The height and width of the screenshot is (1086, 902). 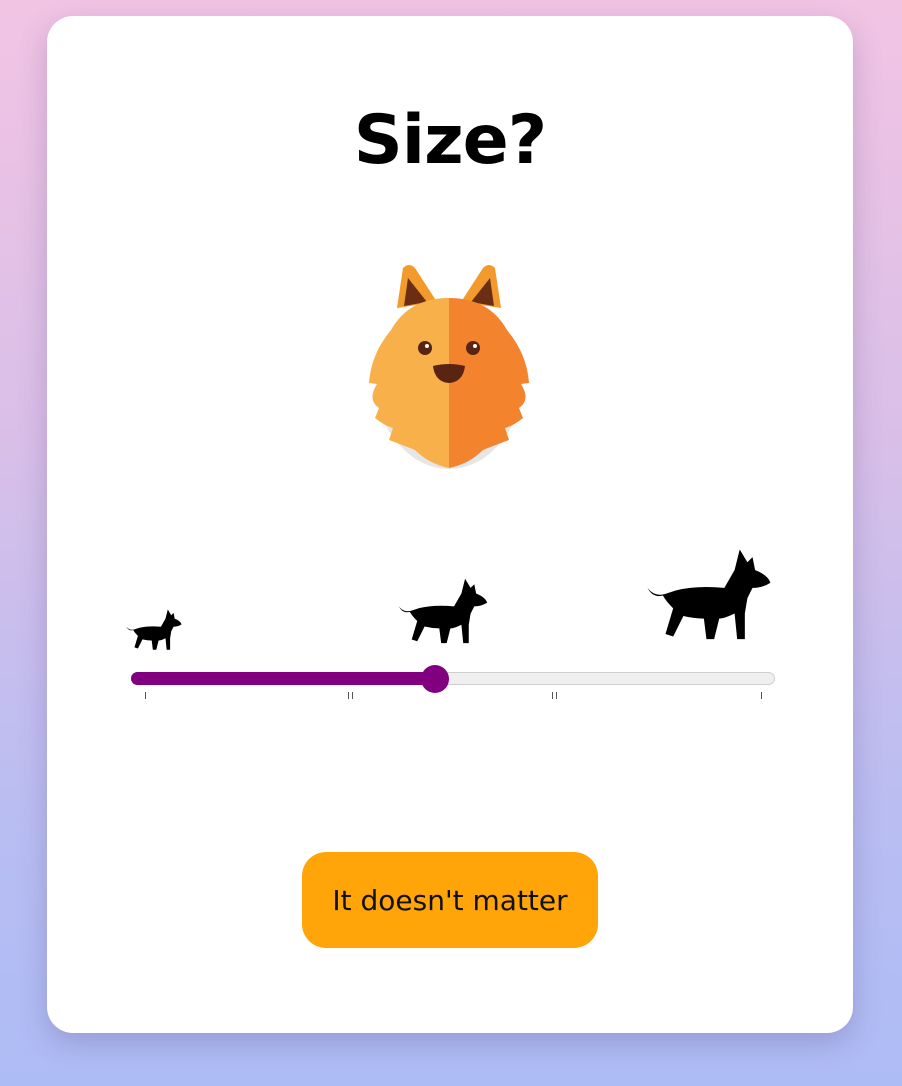 I want to click on slider-thumb, so click(x=434, y=679).